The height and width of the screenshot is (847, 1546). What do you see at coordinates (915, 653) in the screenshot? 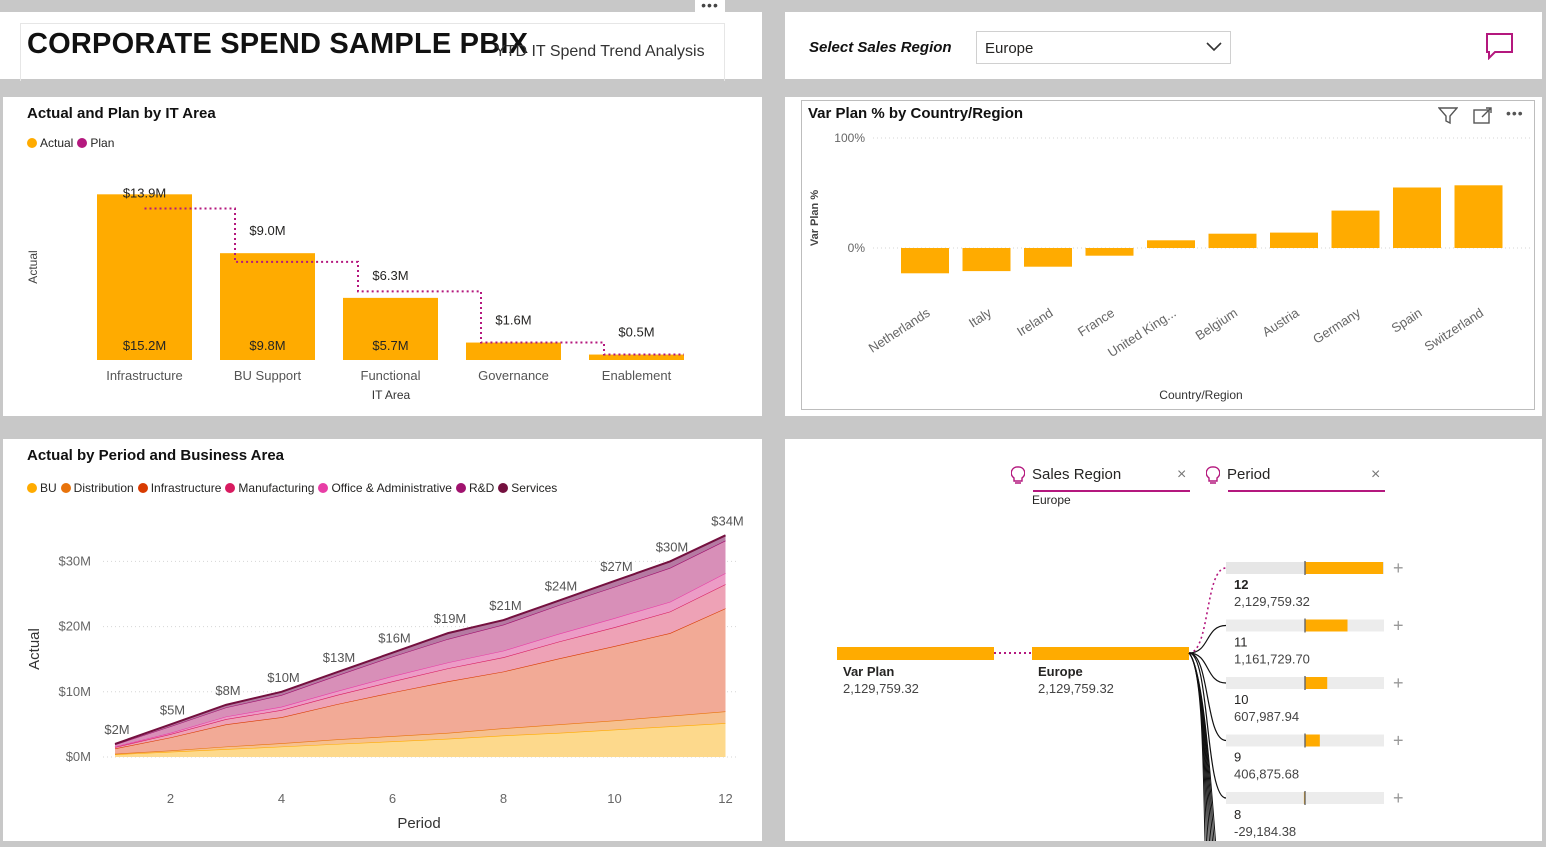
I see `root-bar` at bounding box center [915, 653].